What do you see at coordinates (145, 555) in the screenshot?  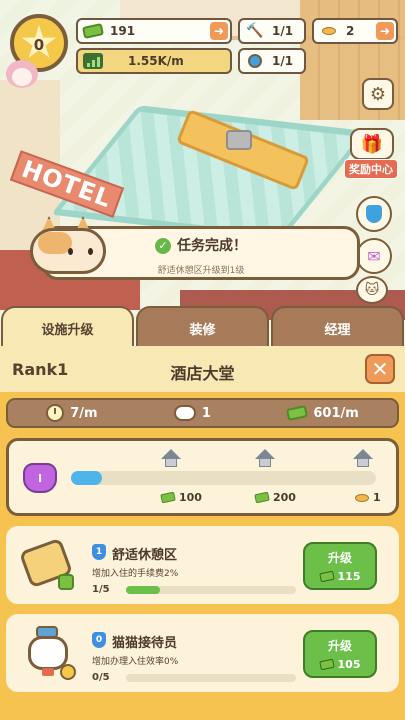 I see `item-name: 舒适休憩区` at bounding box center [145, 555].